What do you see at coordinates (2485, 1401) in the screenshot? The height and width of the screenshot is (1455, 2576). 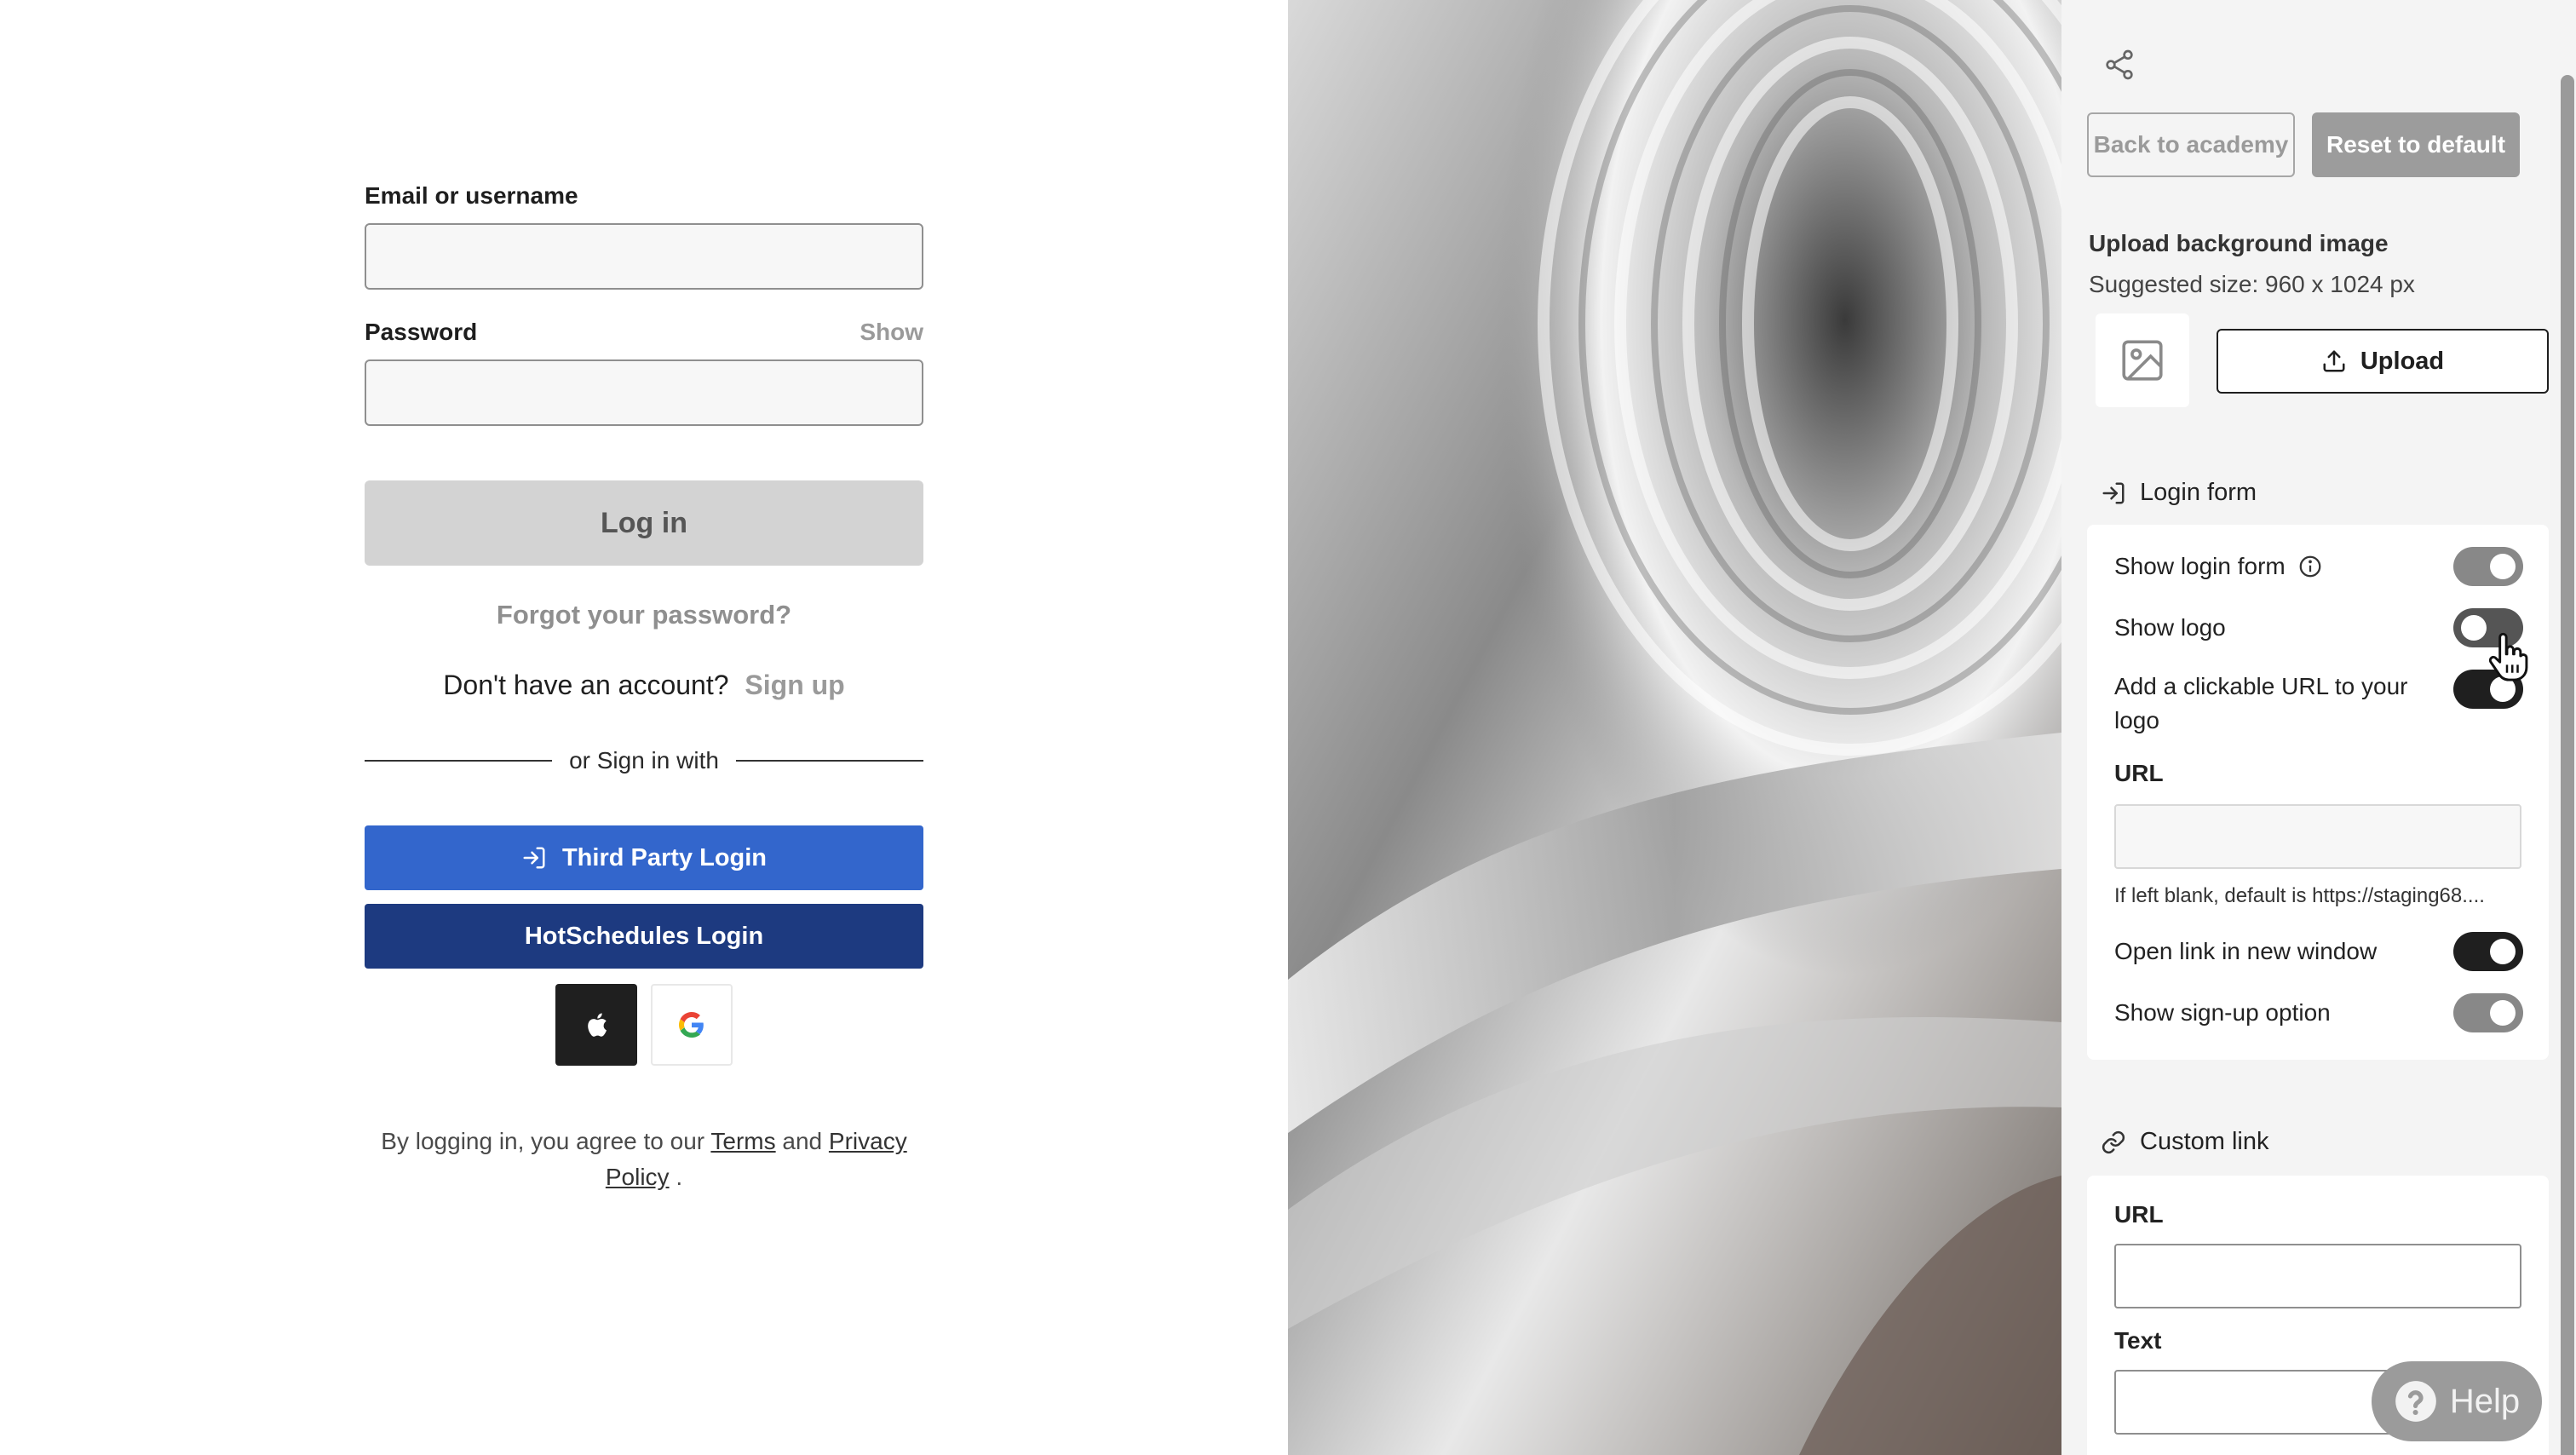 I see `help-label: Help` at bounding box center [2485, 1401].